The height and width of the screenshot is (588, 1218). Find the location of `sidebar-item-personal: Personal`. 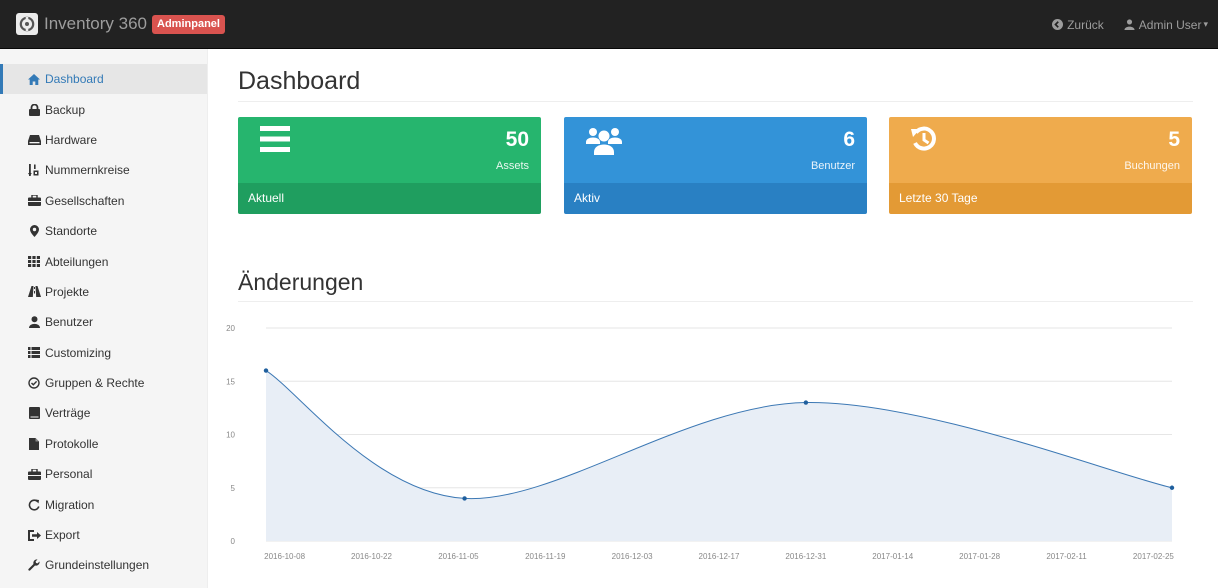

sidebar-item-personal: Personal is located at coordinates (103, 474).